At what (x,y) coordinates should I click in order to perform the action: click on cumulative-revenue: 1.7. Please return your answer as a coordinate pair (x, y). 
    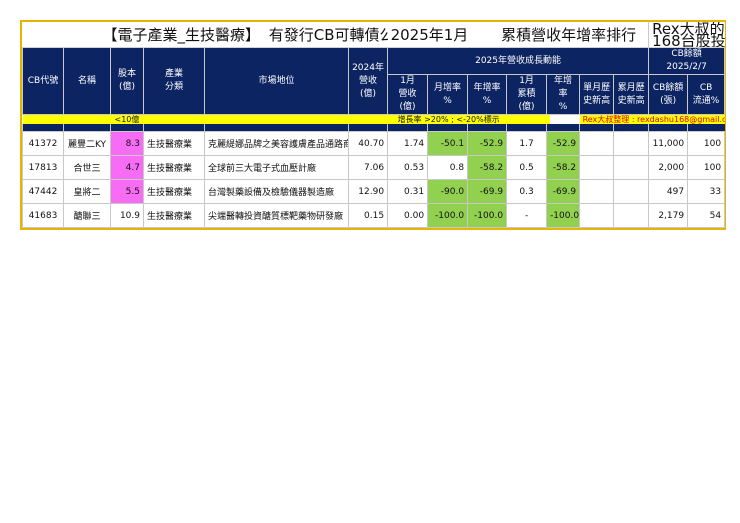
    Looking at the image, I should click on (527, 143).